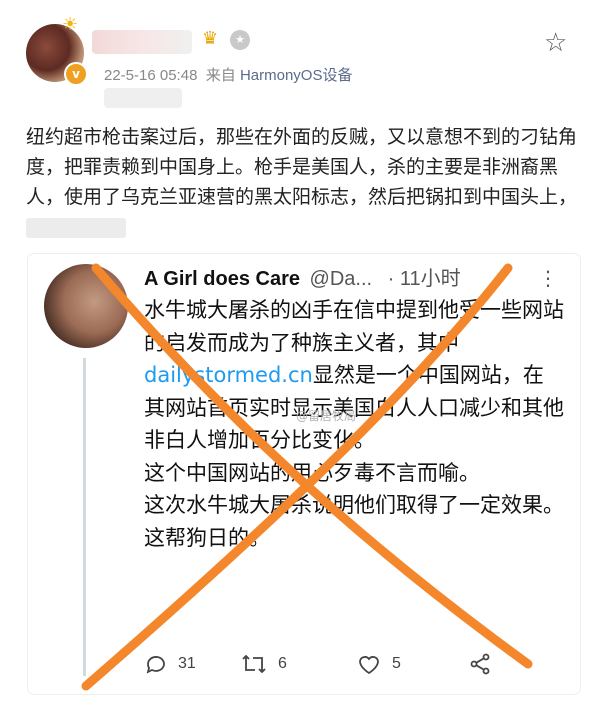  I want to click on source-prefix: 来自, so click(220, 75).